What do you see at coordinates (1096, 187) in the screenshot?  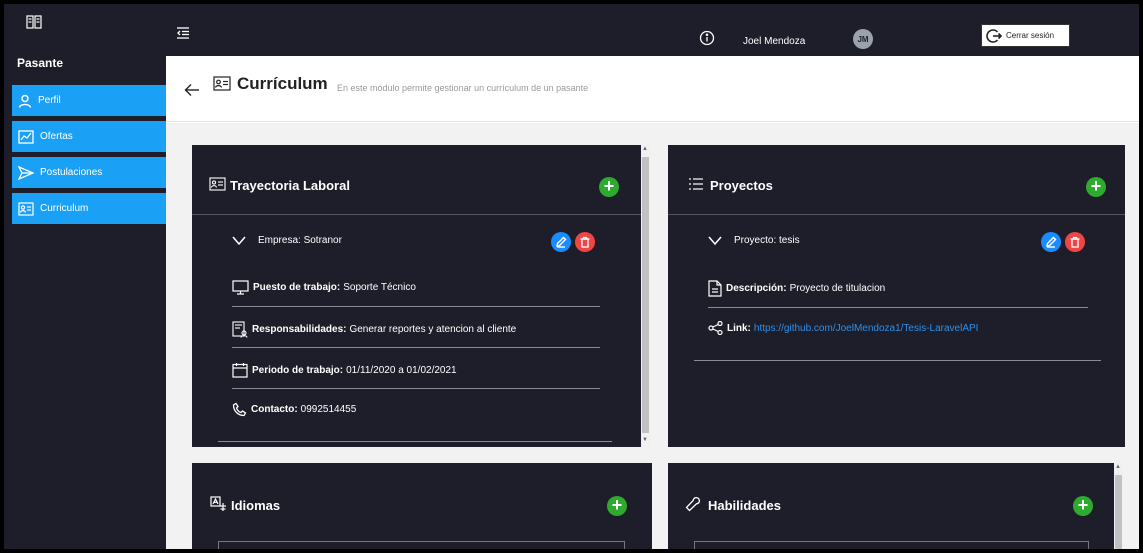 I see `add-proyecto-button: +` at bounding box center [1096, 187].